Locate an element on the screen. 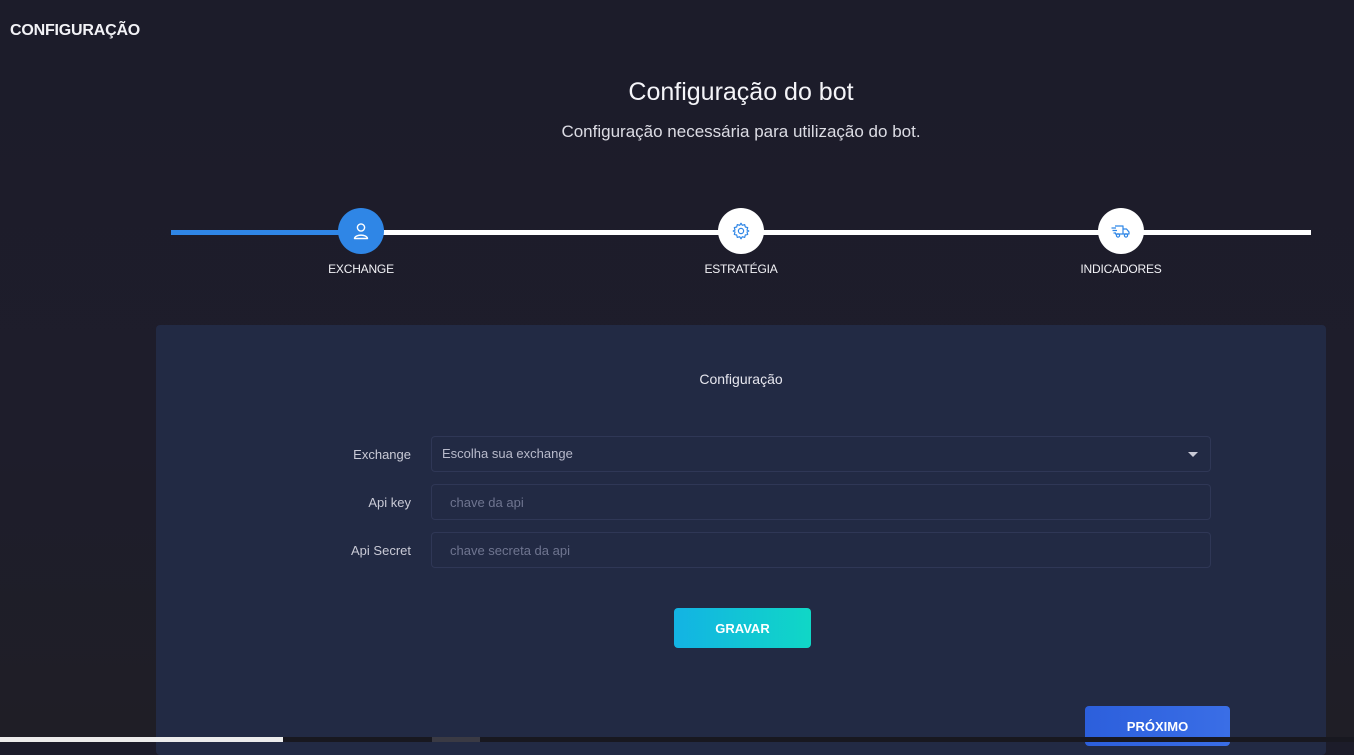 This screenshot has height=755, width=1354. chevron-down-icon is located at coordinates (1193, 454).